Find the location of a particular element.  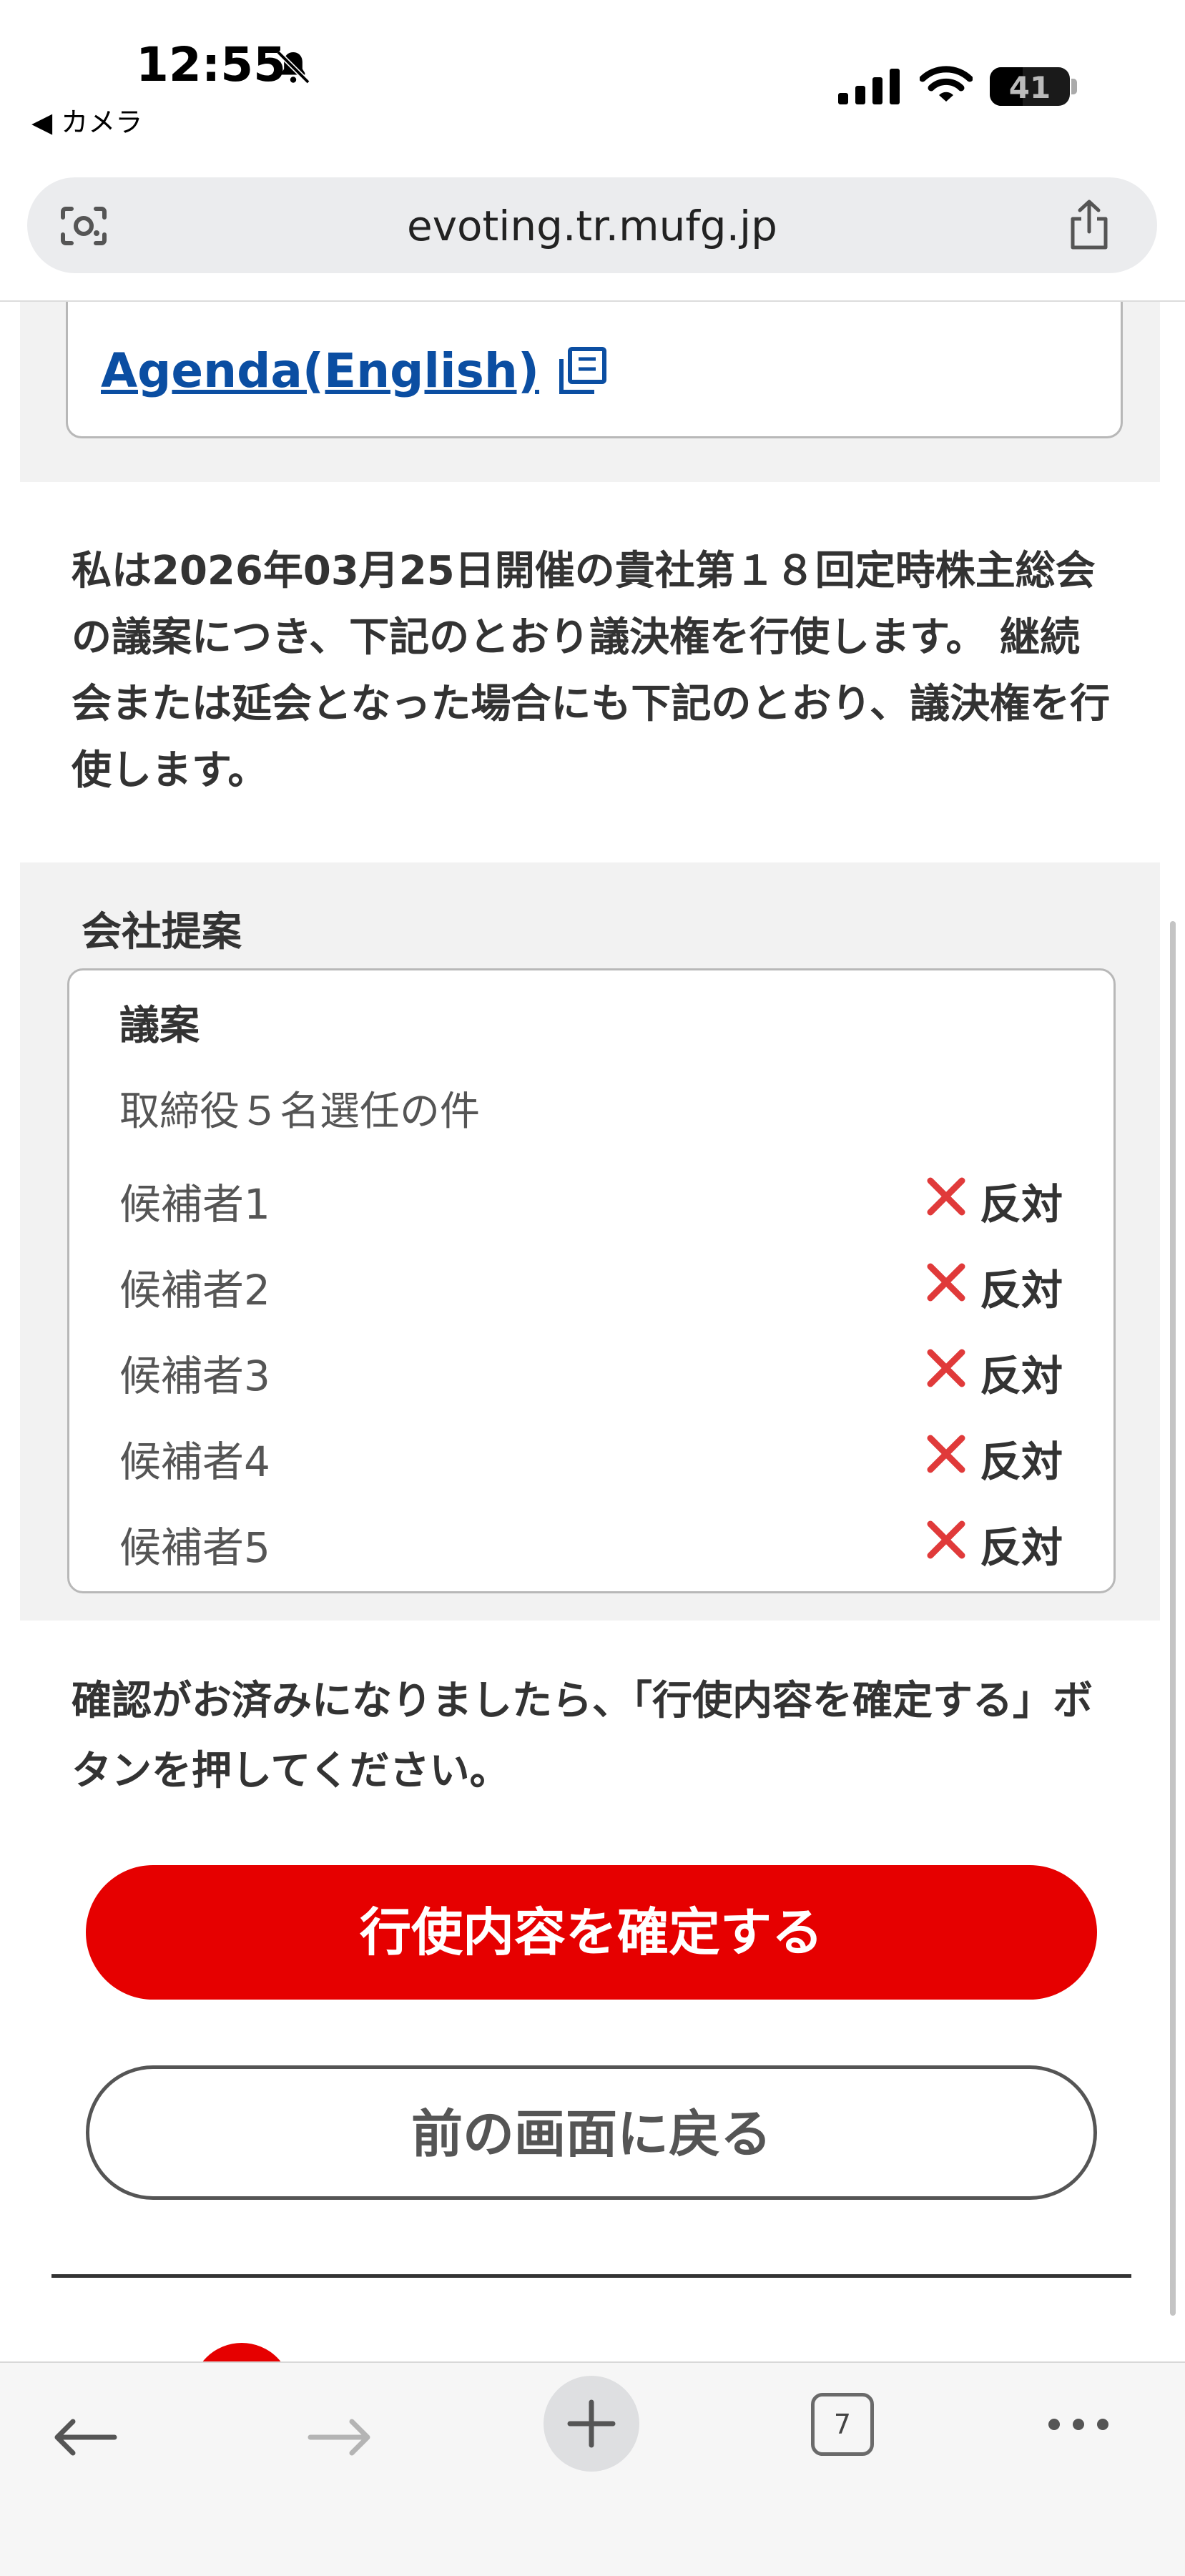

battery-percent: 41 is located at coordinates (1029, 88).